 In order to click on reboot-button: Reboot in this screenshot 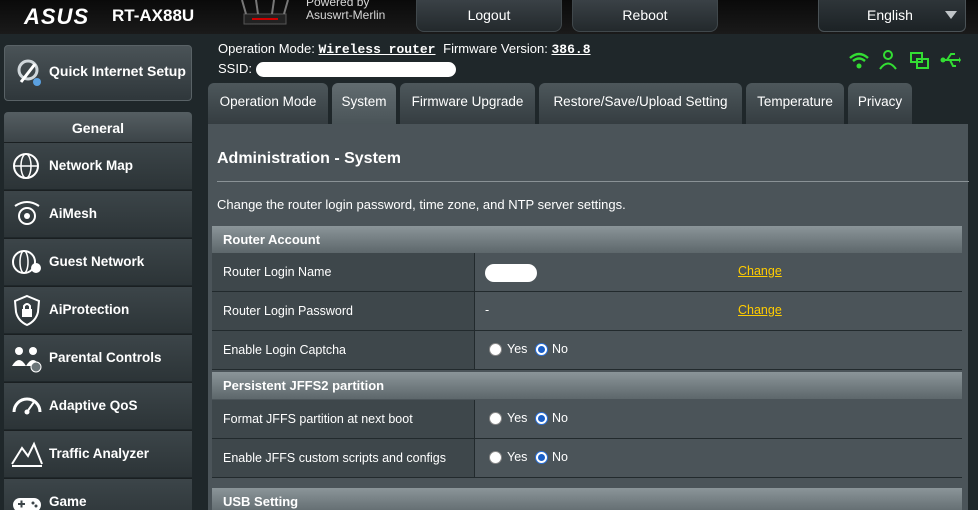, I will do `click(645, 16)`.